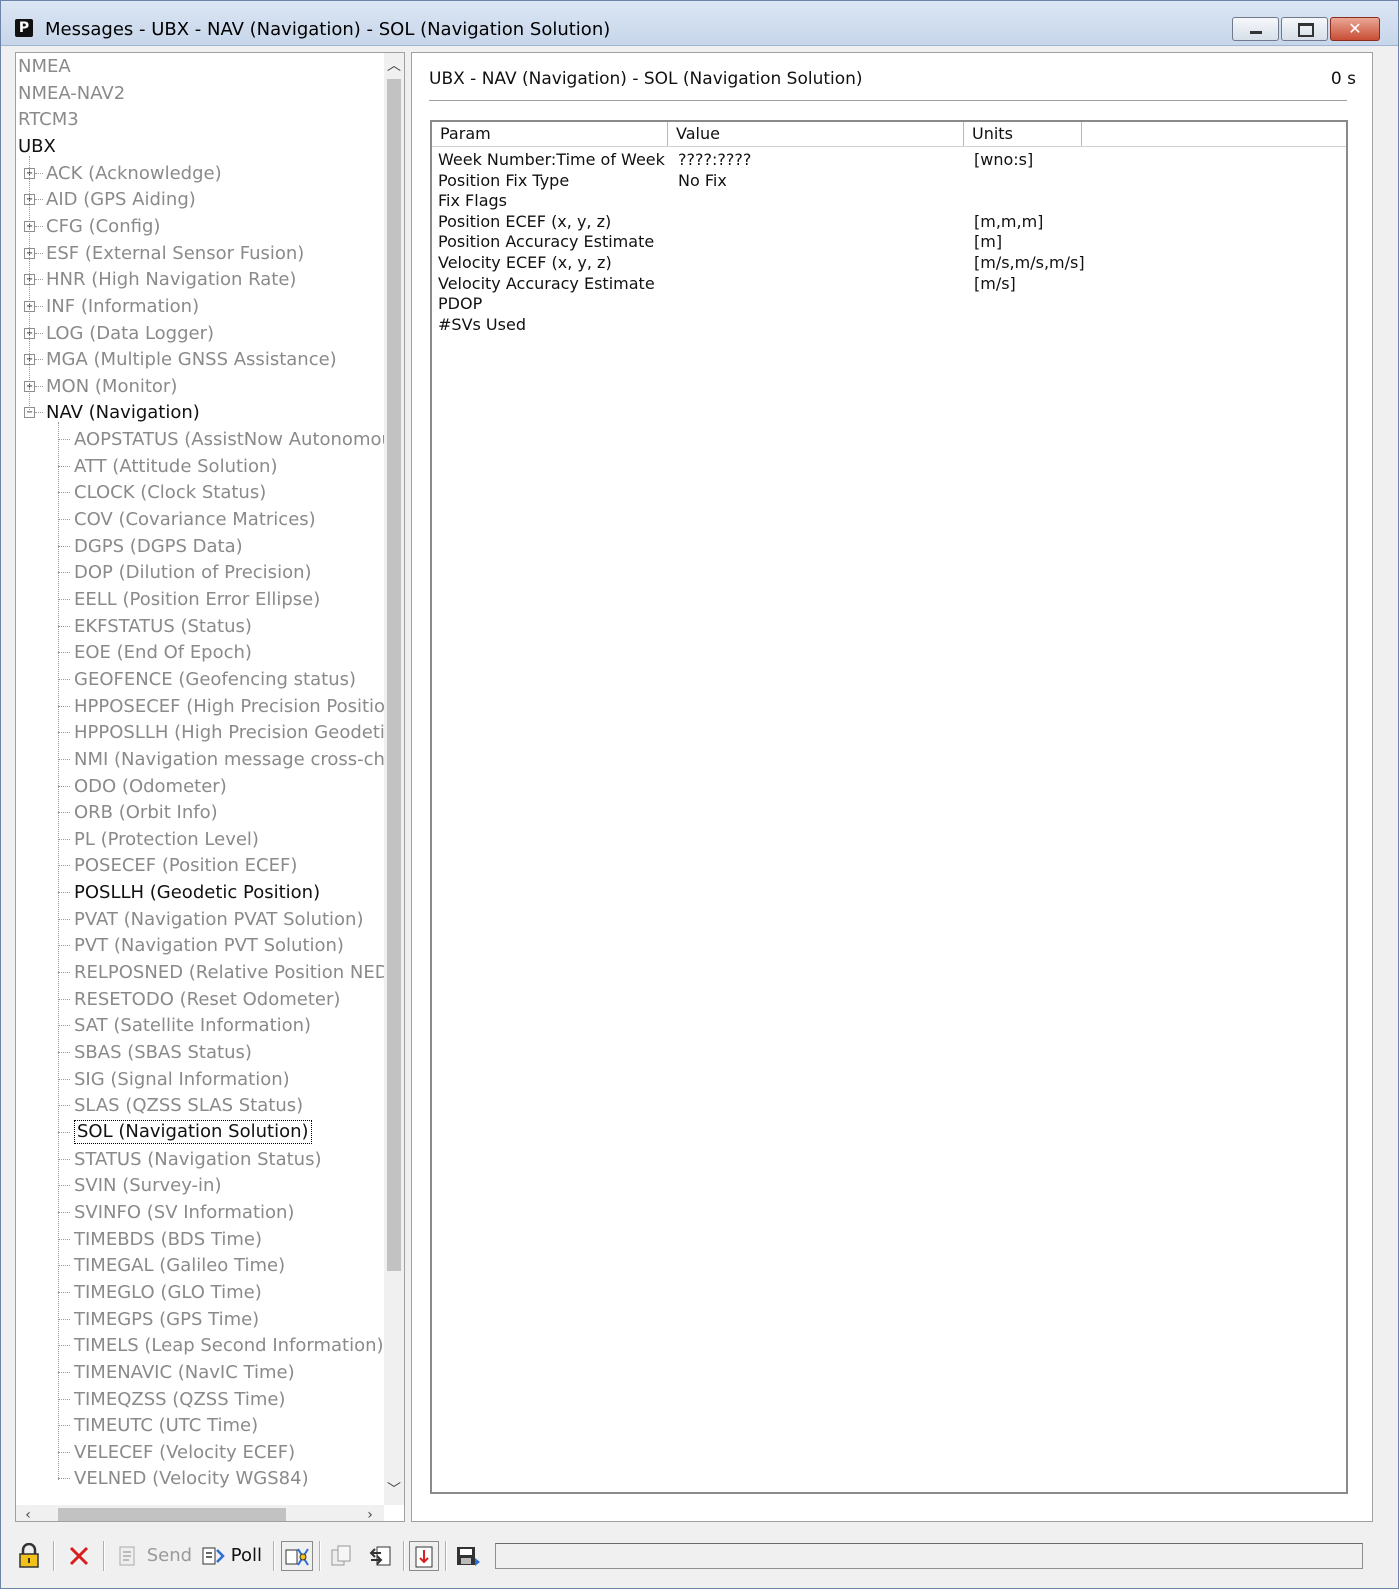  What do you see at coordinates (200, 306) in the screenshot?
I see `tree-class-item: + INF (Information)` at bounding box center [200, 306].